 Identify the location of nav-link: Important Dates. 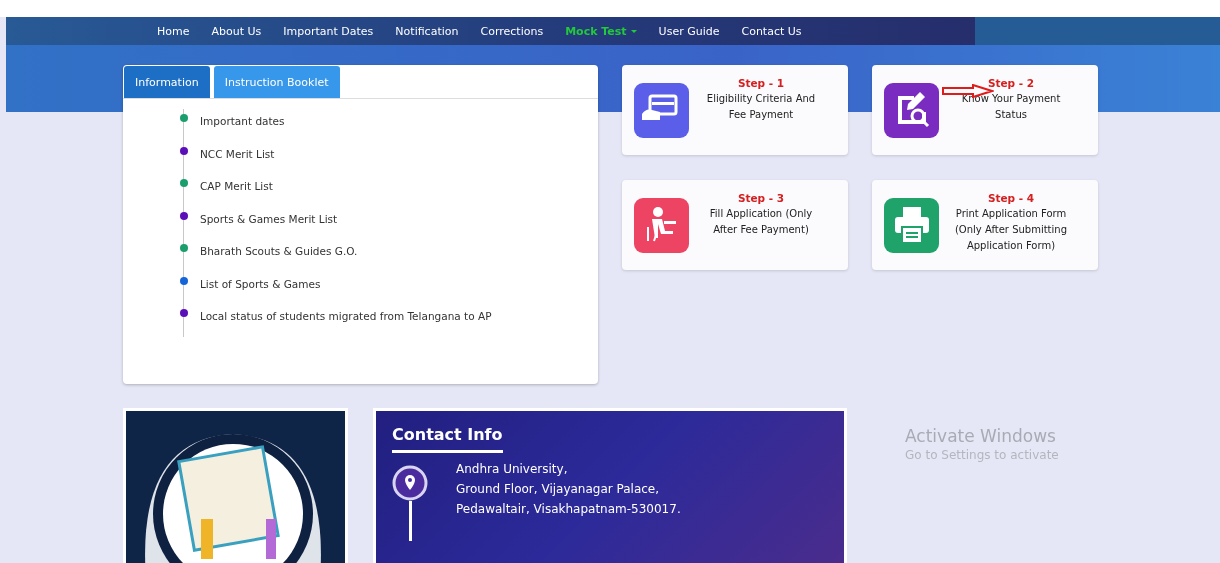
(328, 31).